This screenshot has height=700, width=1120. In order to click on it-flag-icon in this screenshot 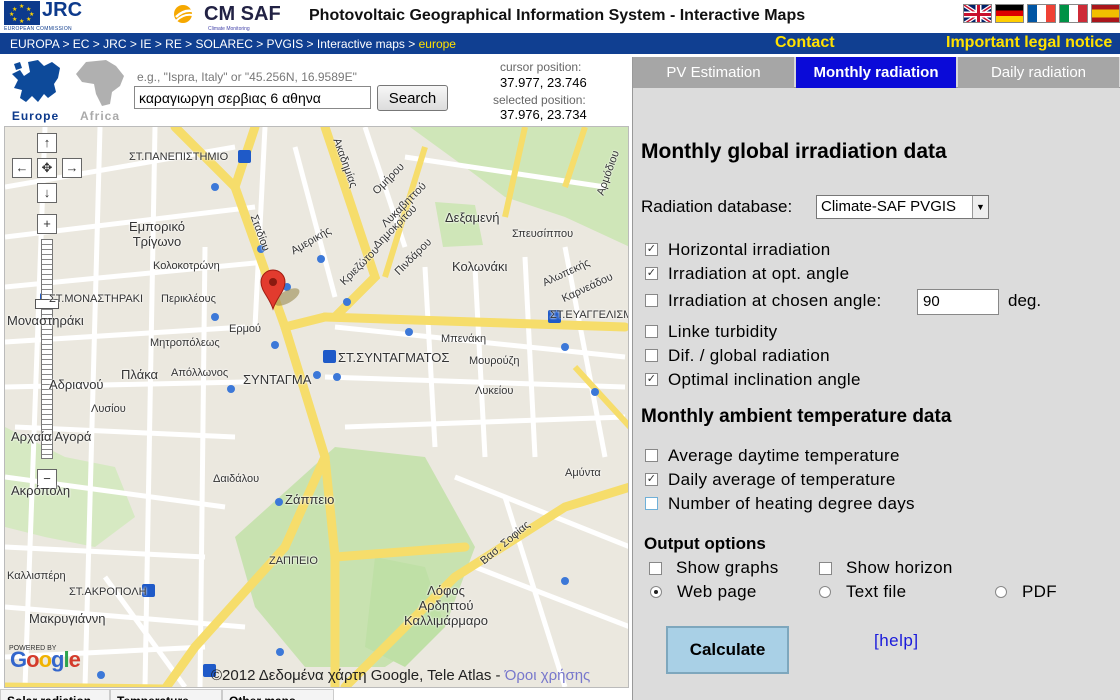, I will do `click(1073, 13)`.